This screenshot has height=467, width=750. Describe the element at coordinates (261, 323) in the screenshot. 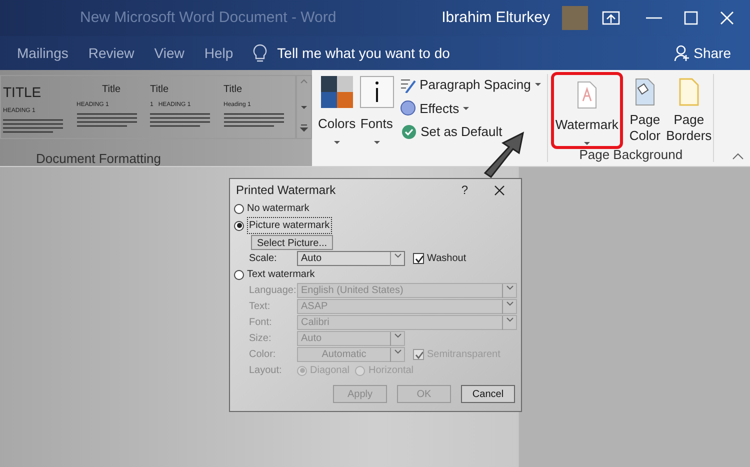

I see `field-label: Font:` at that location.